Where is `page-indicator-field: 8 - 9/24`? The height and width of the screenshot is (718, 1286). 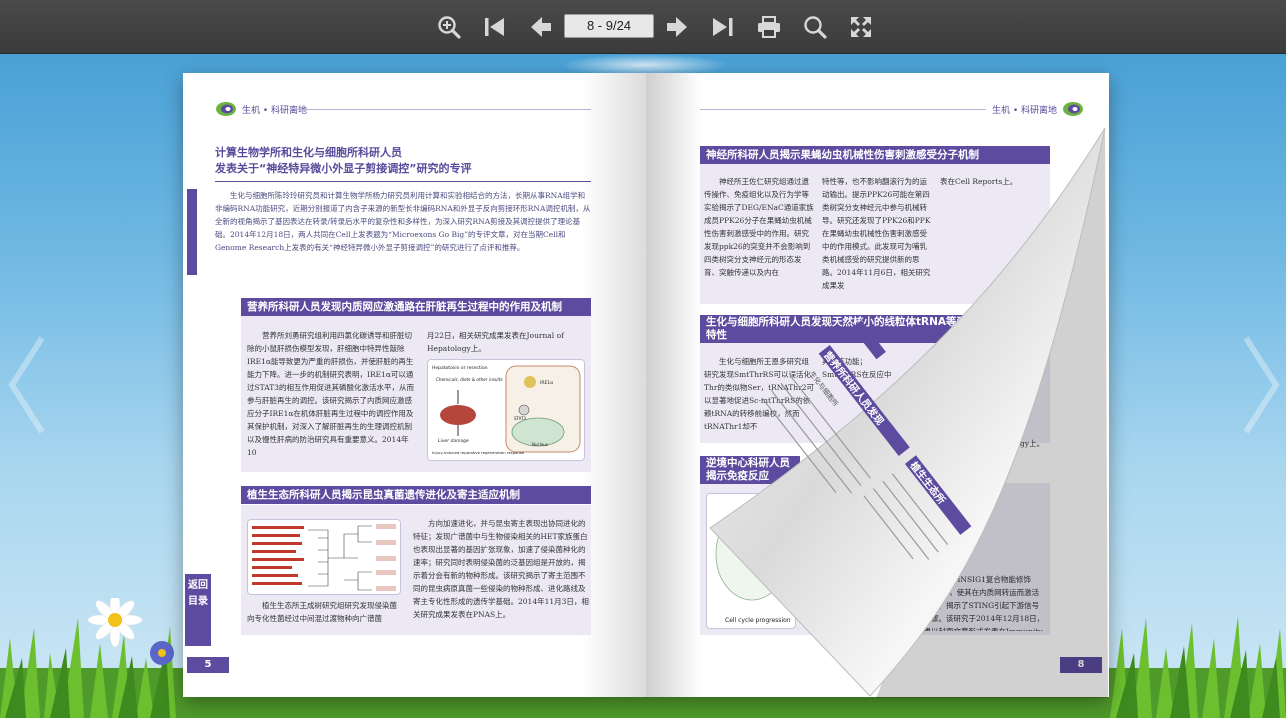 page-indicator-field: 8 - 9/24 is located at coordinates (609, 26).